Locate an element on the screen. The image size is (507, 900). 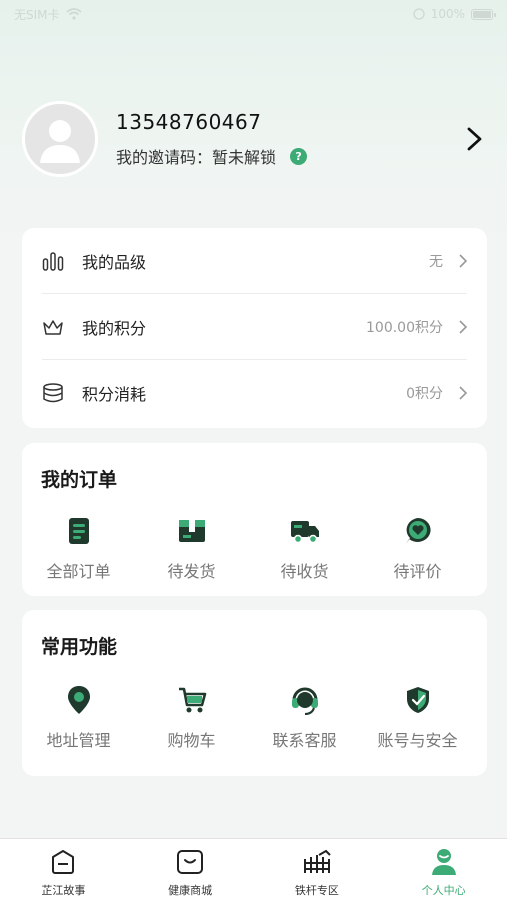
bottom-tab-bar: 芷江故事 健康商城 铁杆专区 个人中心 is located at coordinates (253, 869).